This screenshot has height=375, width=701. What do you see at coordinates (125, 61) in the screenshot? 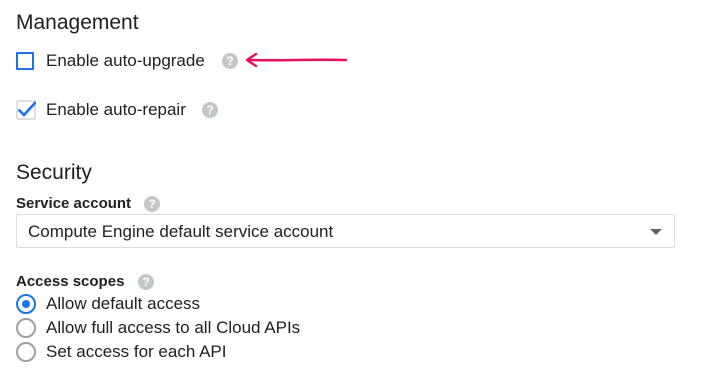
I see `auto-upgrade-label: Enable auto-upgrade` at bounding box center [125, 61].